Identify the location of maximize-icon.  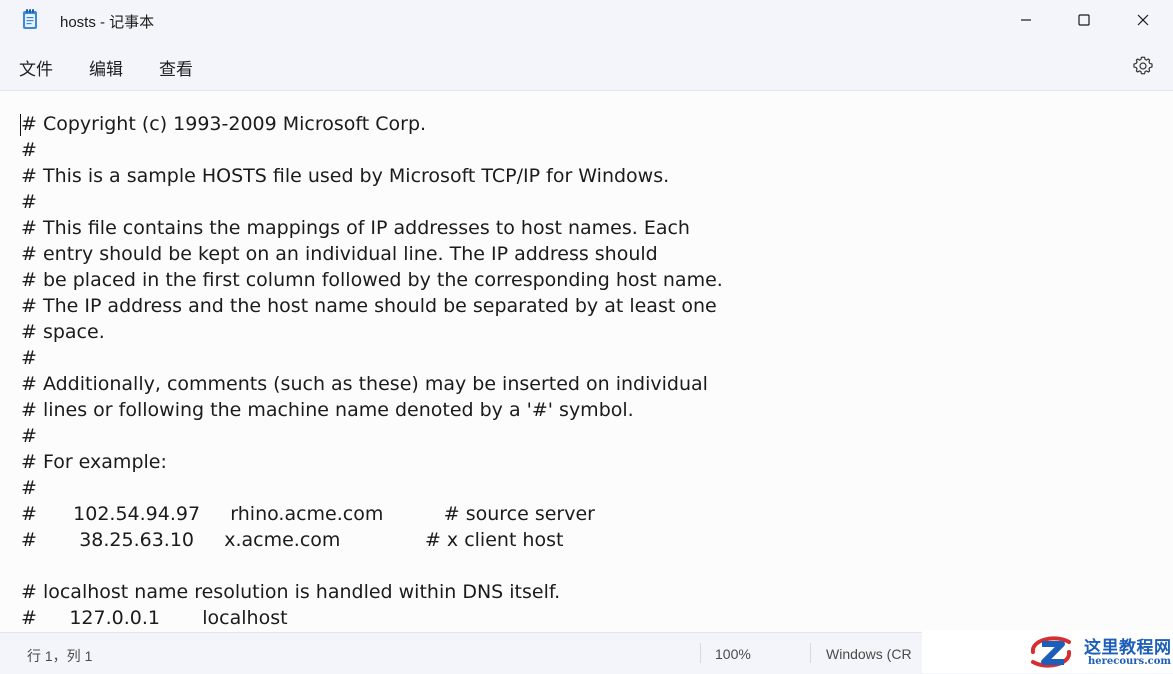
(1084, 20).